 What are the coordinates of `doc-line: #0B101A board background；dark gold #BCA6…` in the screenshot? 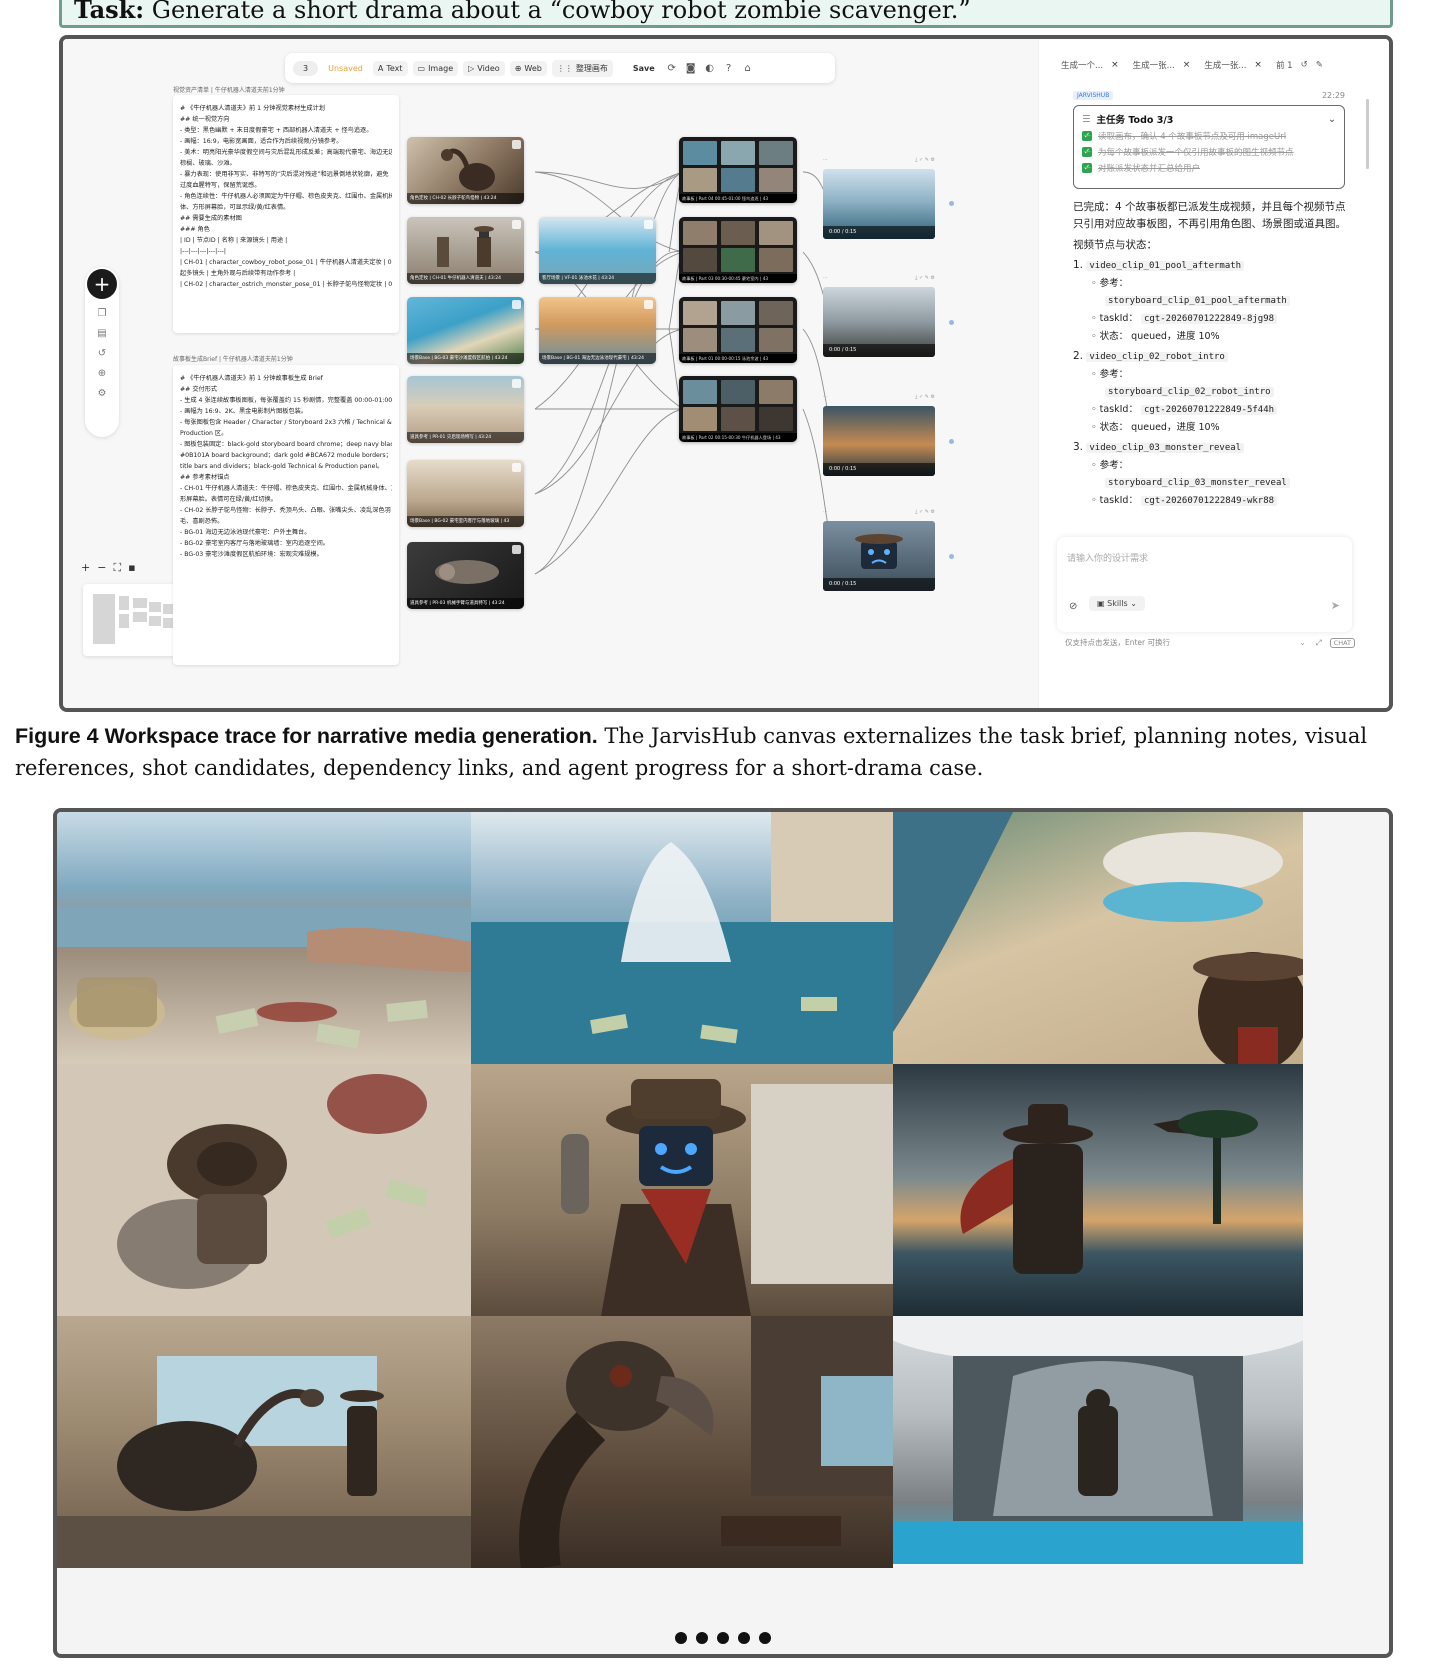 It's located at (286, 455).